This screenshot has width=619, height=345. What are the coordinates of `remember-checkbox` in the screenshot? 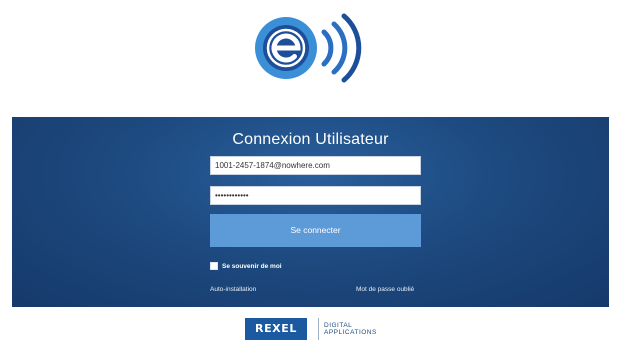 It's located at (214, 266).